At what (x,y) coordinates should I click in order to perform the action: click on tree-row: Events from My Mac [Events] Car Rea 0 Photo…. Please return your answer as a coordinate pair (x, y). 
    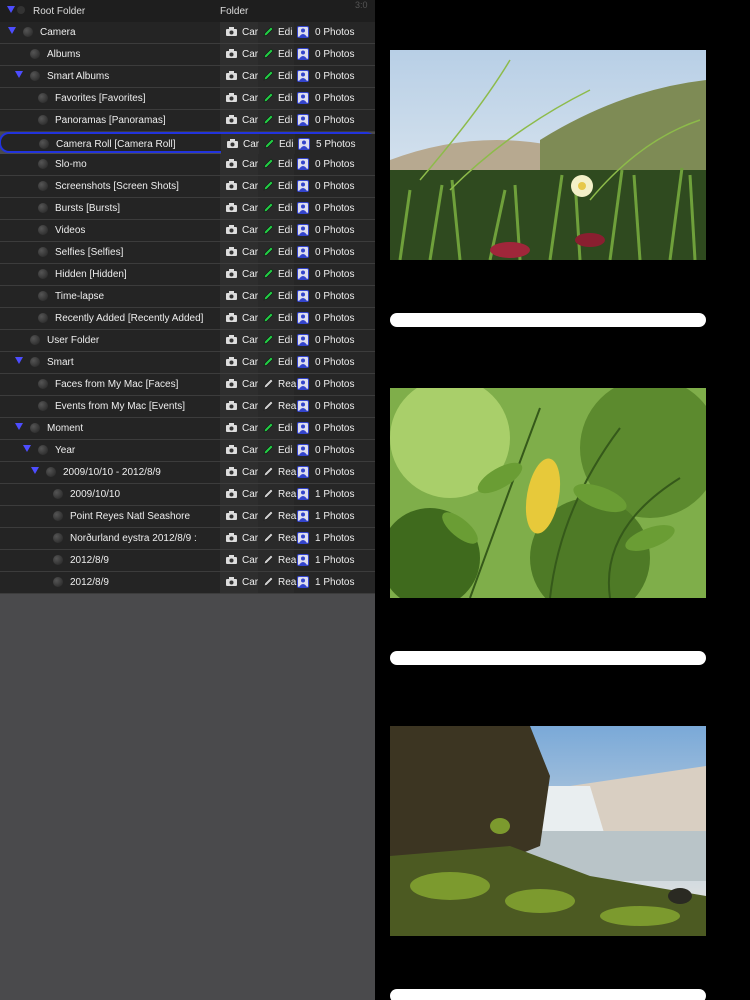
    Looking at the image, I should click on (187, 407).